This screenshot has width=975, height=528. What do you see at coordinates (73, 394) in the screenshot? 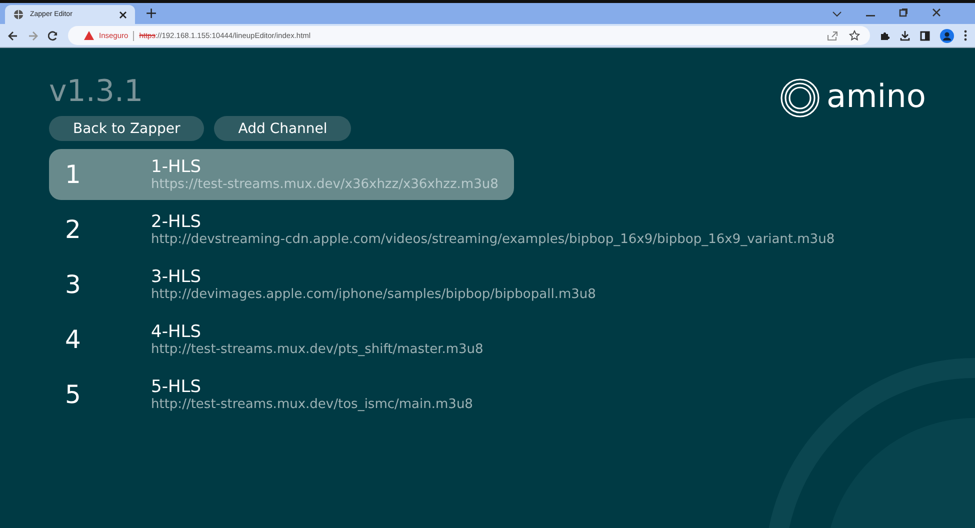
I see `channel-number: 5` at bounding box center [73, 394].